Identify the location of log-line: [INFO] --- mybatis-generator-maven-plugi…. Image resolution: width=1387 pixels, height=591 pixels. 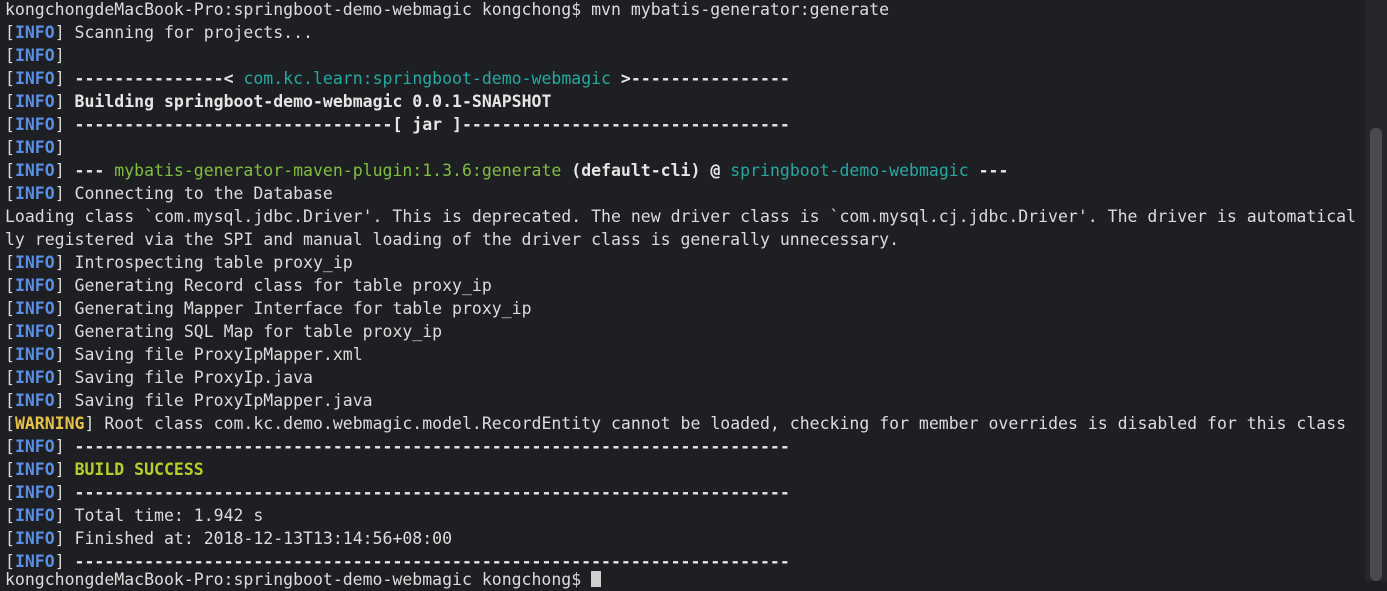
(507, 170).